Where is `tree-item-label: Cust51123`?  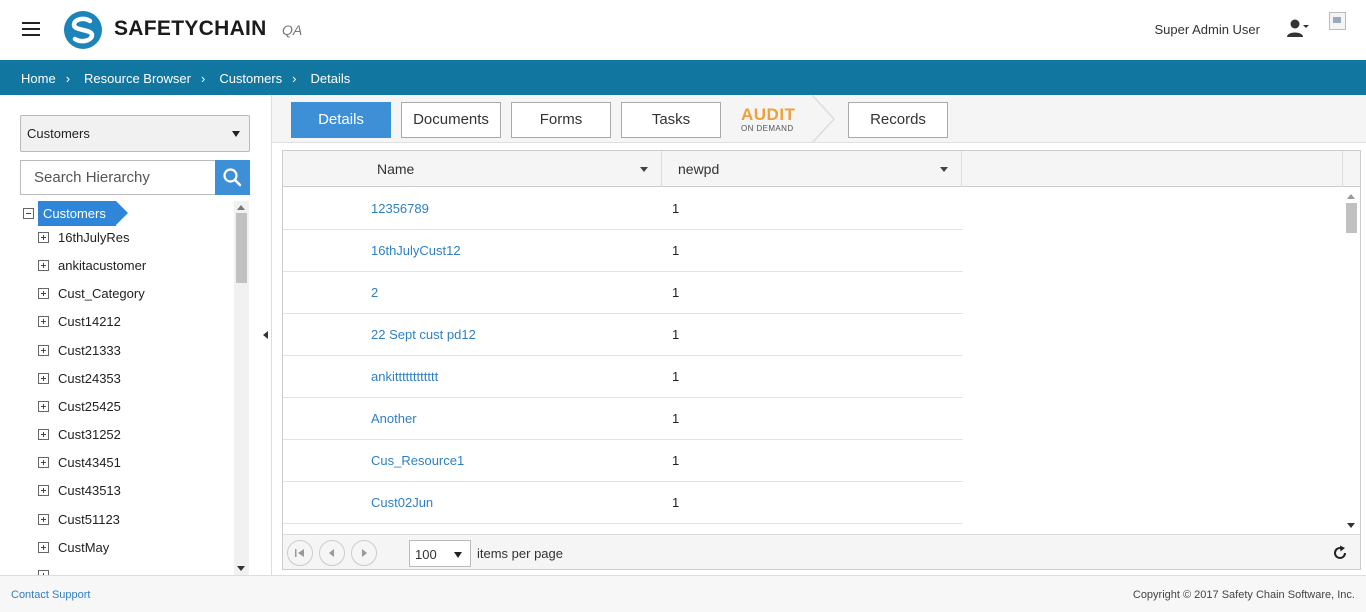
tree-item-label: Cust51123 is located at coordinates (89, 519).